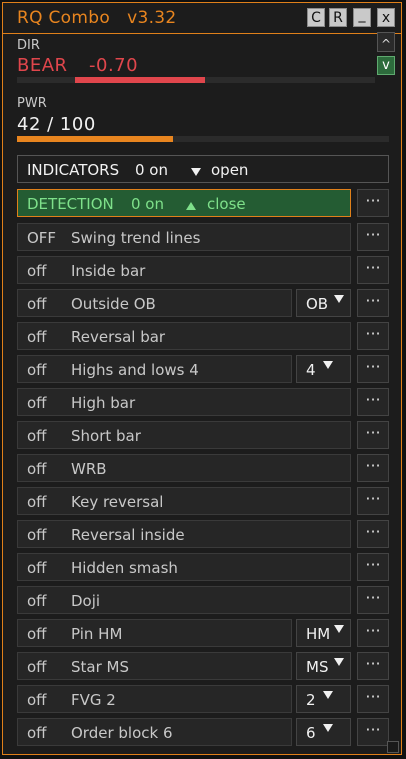 The width and height of the screenshot is (406, 759). What do you see at coordinates (117, 502) in the screenshot?
I see `row-name: Key reversal` at bounding box center [117, 502].